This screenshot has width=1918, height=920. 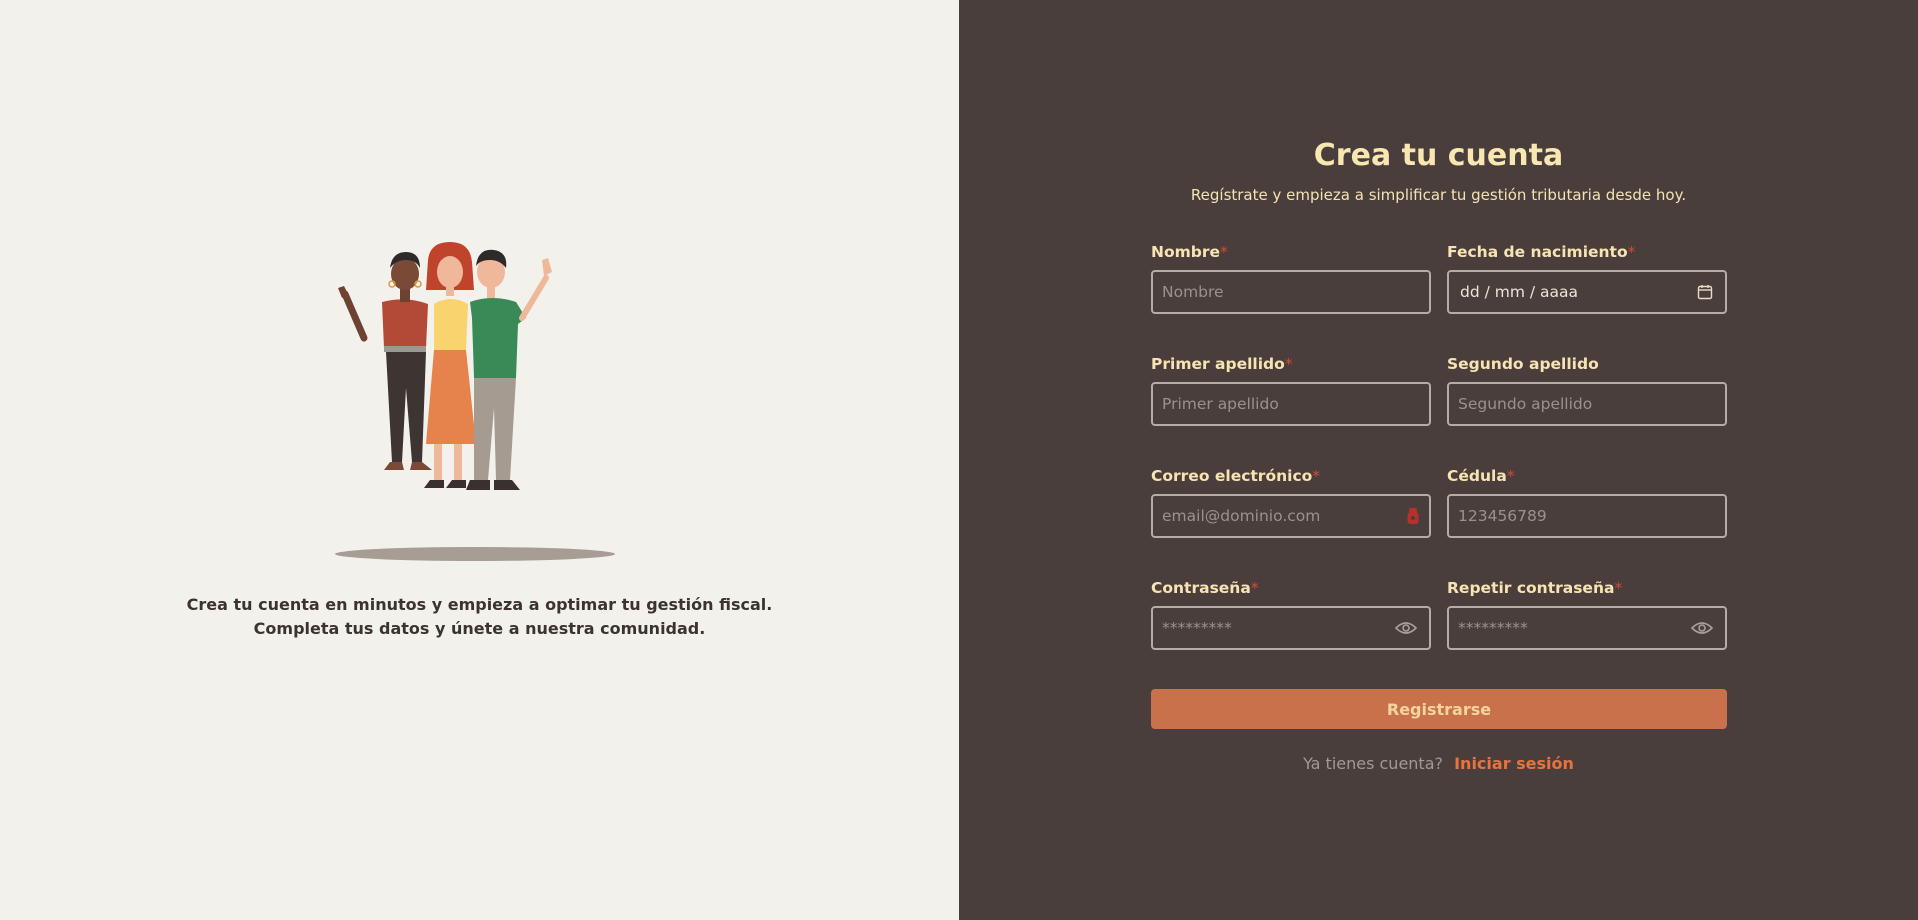 I want to click on field-contrasena: Contraseña*, so click(x=1291, y=614).